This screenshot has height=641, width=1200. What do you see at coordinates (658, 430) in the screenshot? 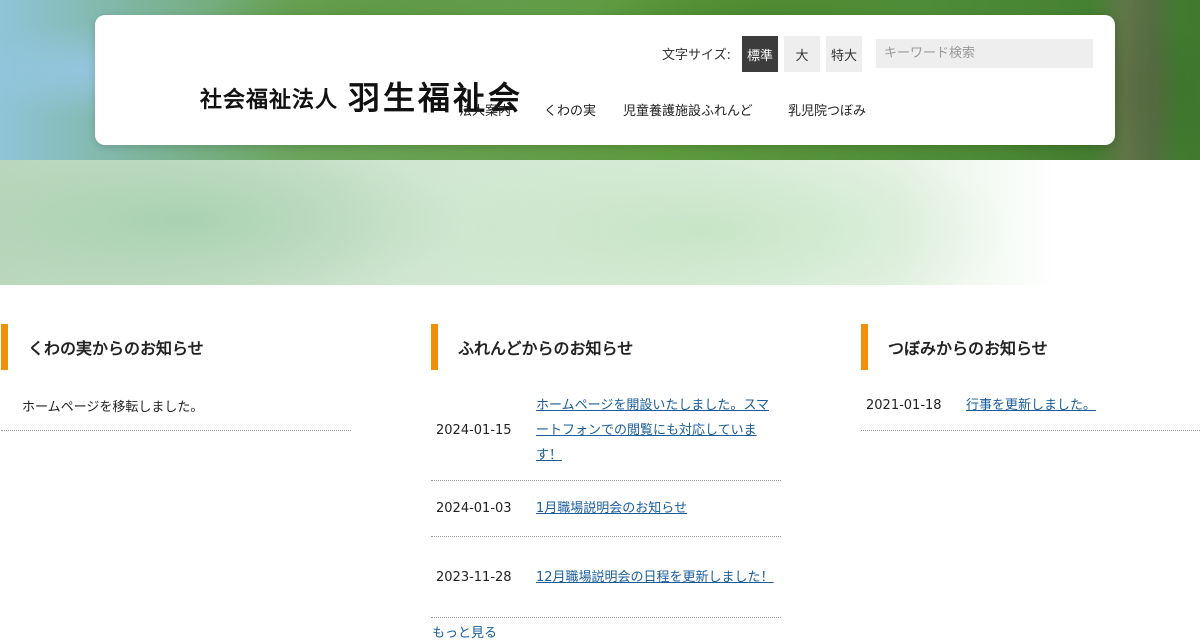
I see `news-link: ホームページを開設いたしました。スマートフォンでの閲覧にも対応しています！` at bounding box center [658, 430].